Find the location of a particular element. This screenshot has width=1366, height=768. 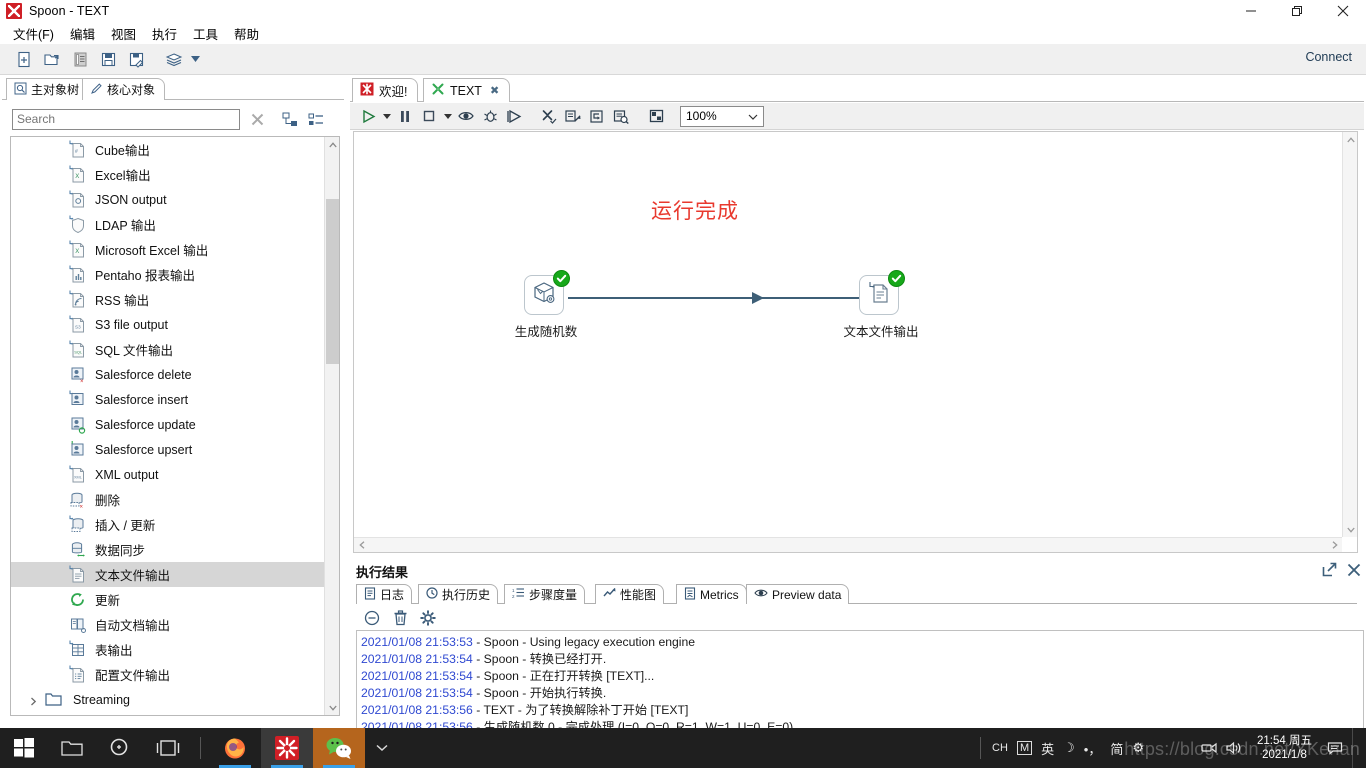

run-options-caret-icon is located at coordinates (386, 116).